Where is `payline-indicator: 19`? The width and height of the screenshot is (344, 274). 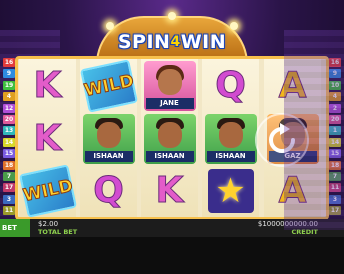 payline-indicator: 19 is located at coordinates (9, 85).